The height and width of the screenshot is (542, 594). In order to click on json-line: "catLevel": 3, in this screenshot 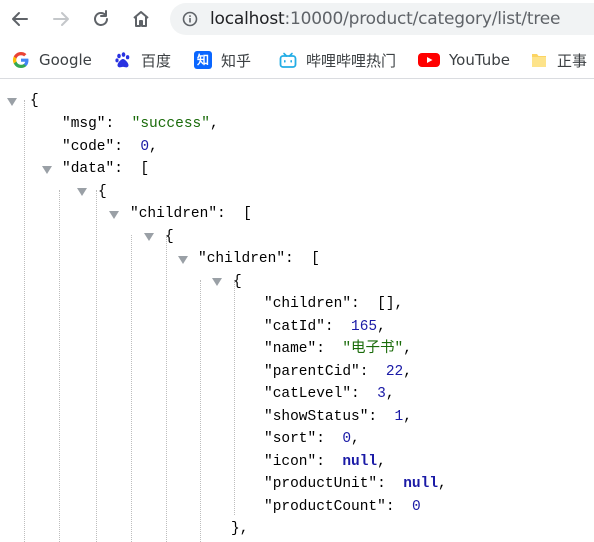, I will do `click(329, 394)`.